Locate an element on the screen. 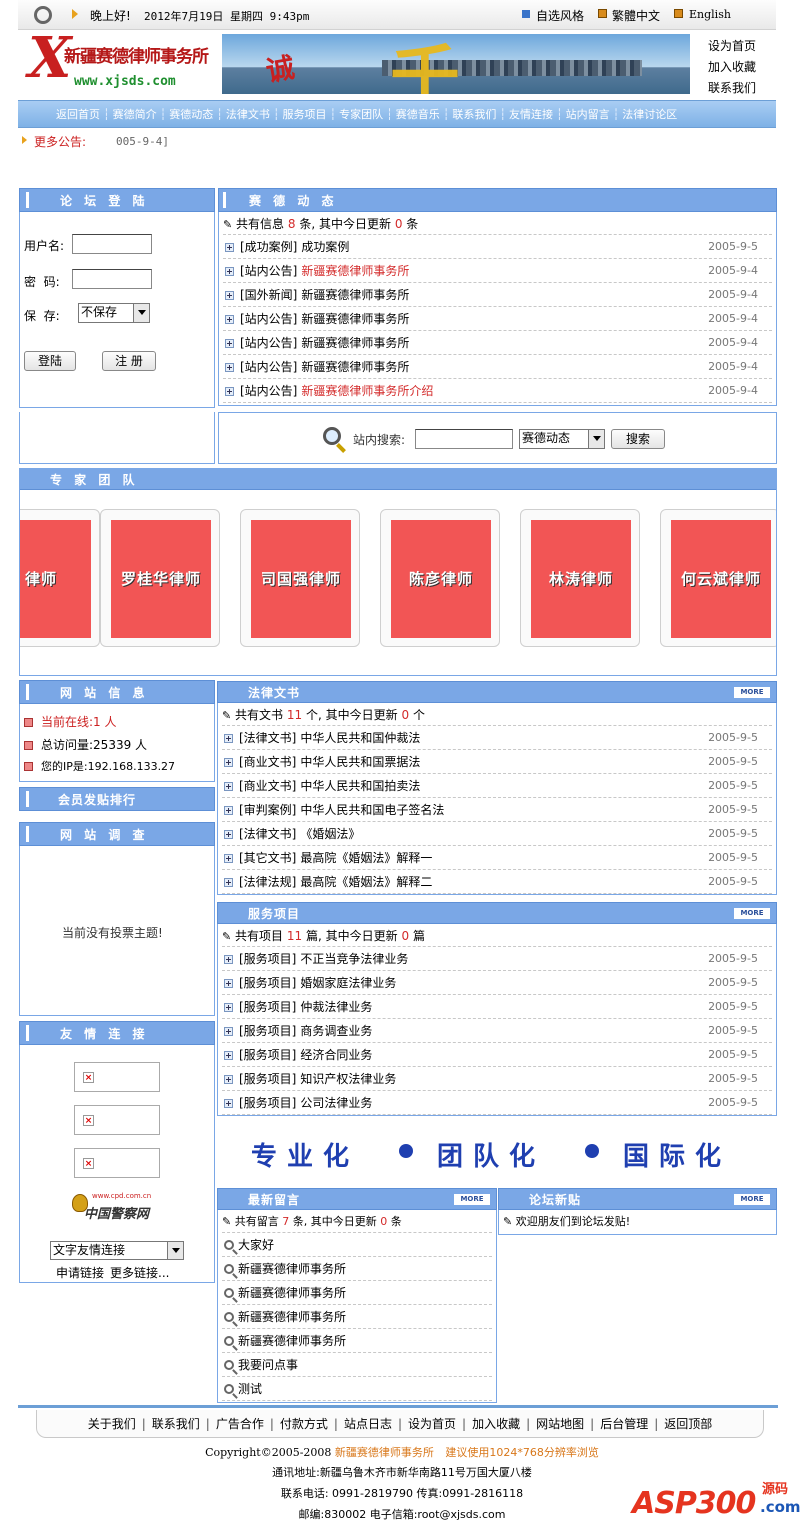 The image size is (804, 1525). search-input is located at coordinates (464, 439).